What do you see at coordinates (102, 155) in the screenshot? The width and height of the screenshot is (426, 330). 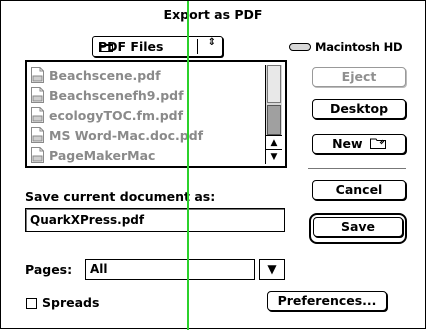 I see `file-name: PageMakerMac` at bounding box center [102, 155].